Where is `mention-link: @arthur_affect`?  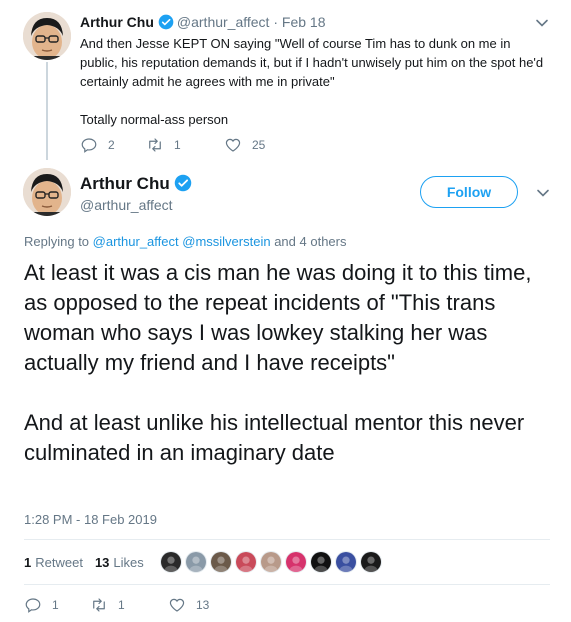 mention-link: @arthur_affect is located at coordinates (136, 241).